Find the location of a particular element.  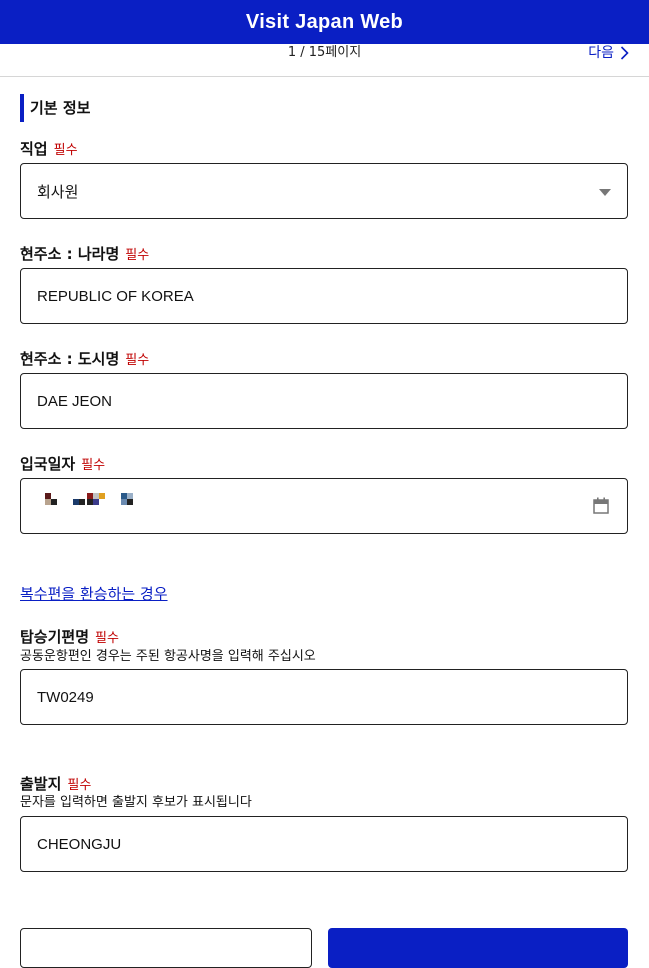

occupation-label: 직업 필수 is located at coordinates (49, 150).